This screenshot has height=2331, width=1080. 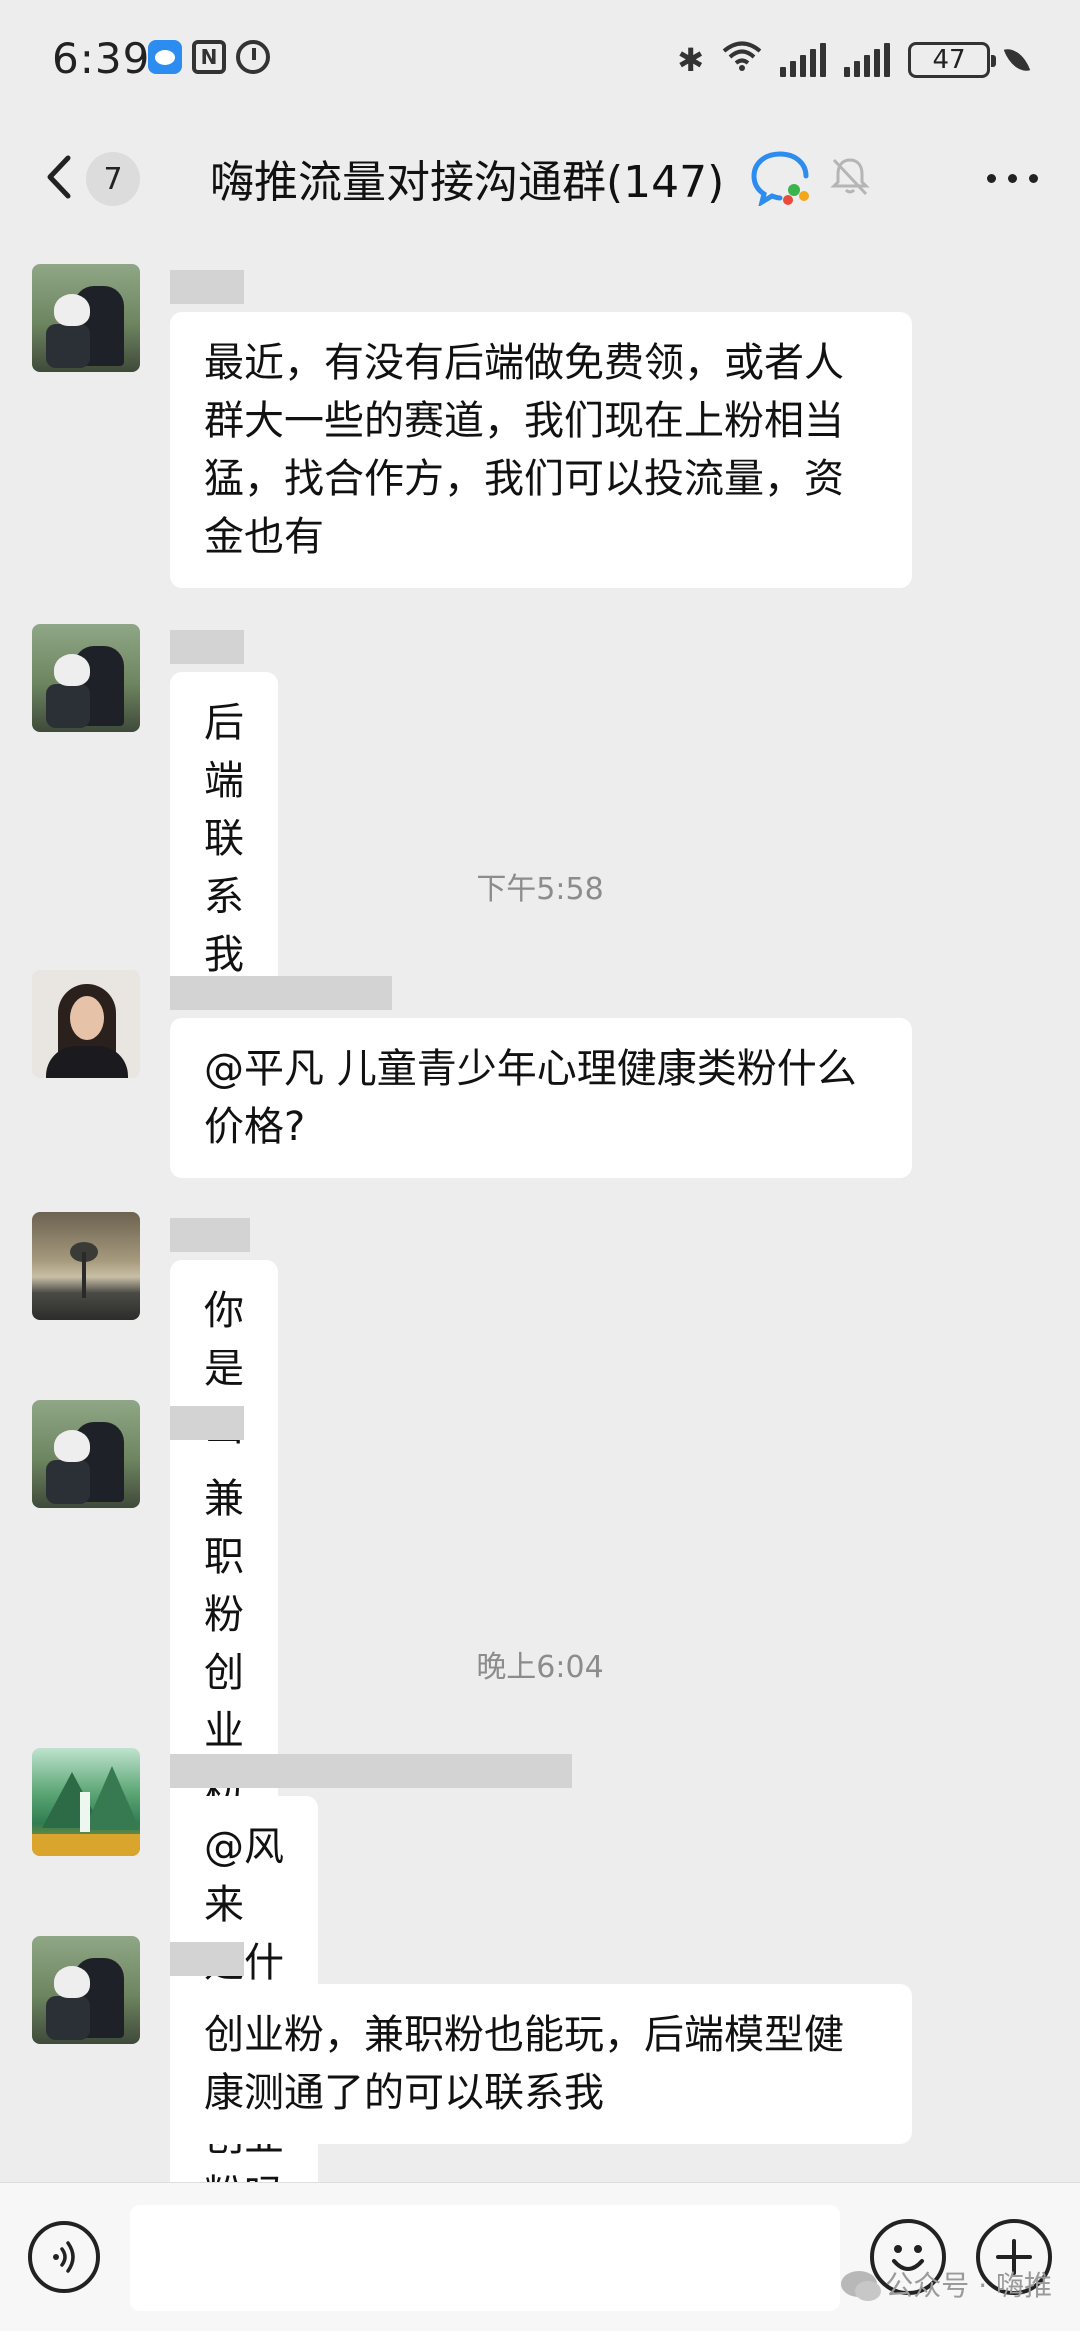 I want to click on message-bubble: 创业粉，兼职粉也能玩，后端模型健康测通了的可以联系我, so click(x=541, y=2064).